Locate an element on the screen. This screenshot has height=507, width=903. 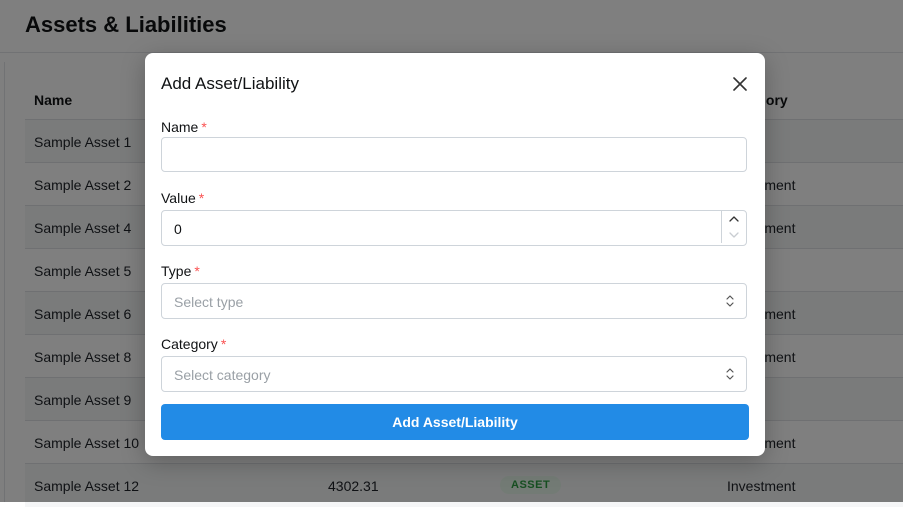
value-stepper is located at coordinates (733, 227).